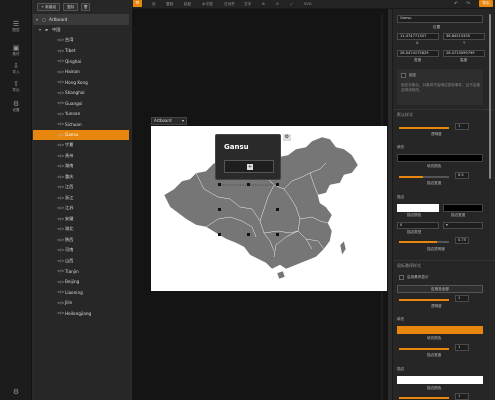  Describe the element at coordinates (464, 53) in the screenshot. I see `height-field: 26.4715099799` at that location.